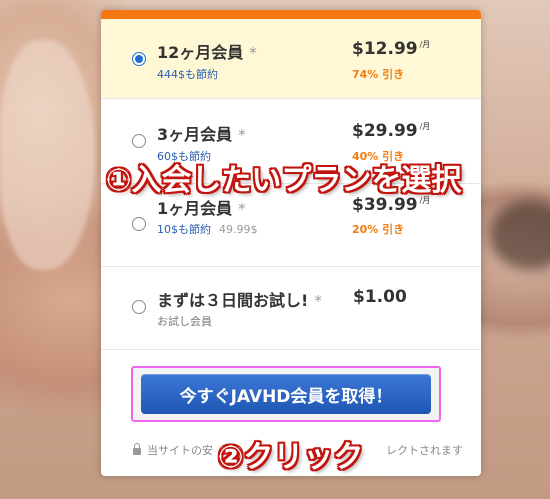 The width and height of the screenshot is (550, 499). What do you see at coordinates (139, 224) in the screenshot?
I see `radio-1-month` at bounding box center [139, 224].